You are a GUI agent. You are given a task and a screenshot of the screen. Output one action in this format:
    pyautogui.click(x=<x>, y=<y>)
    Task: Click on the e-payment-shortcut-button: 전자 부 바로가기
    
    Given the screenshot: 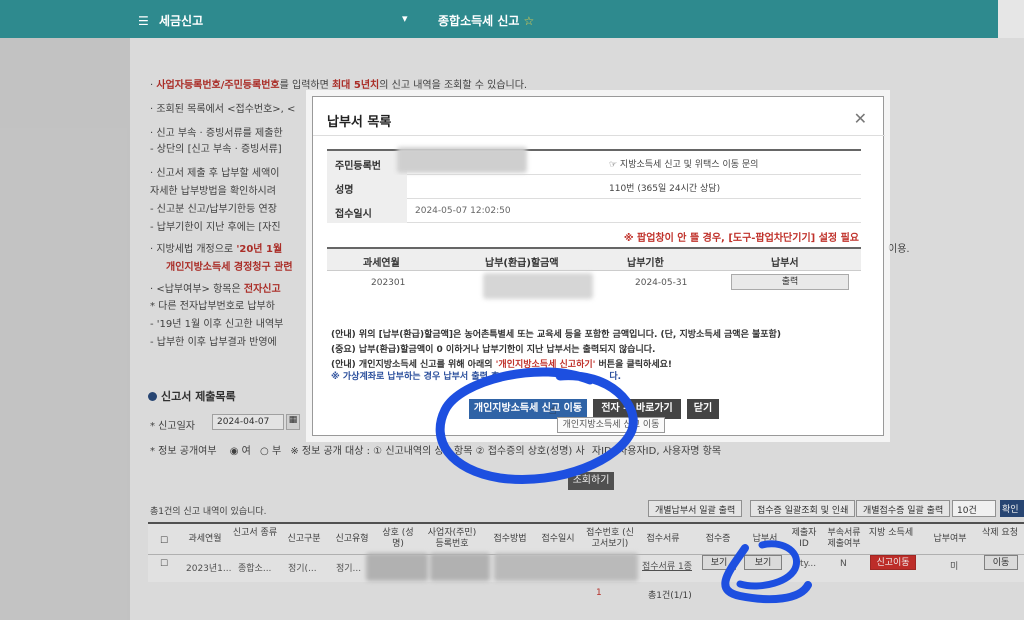 What is the action you would take?
    pyautogui.click(x=637, y=409)
    